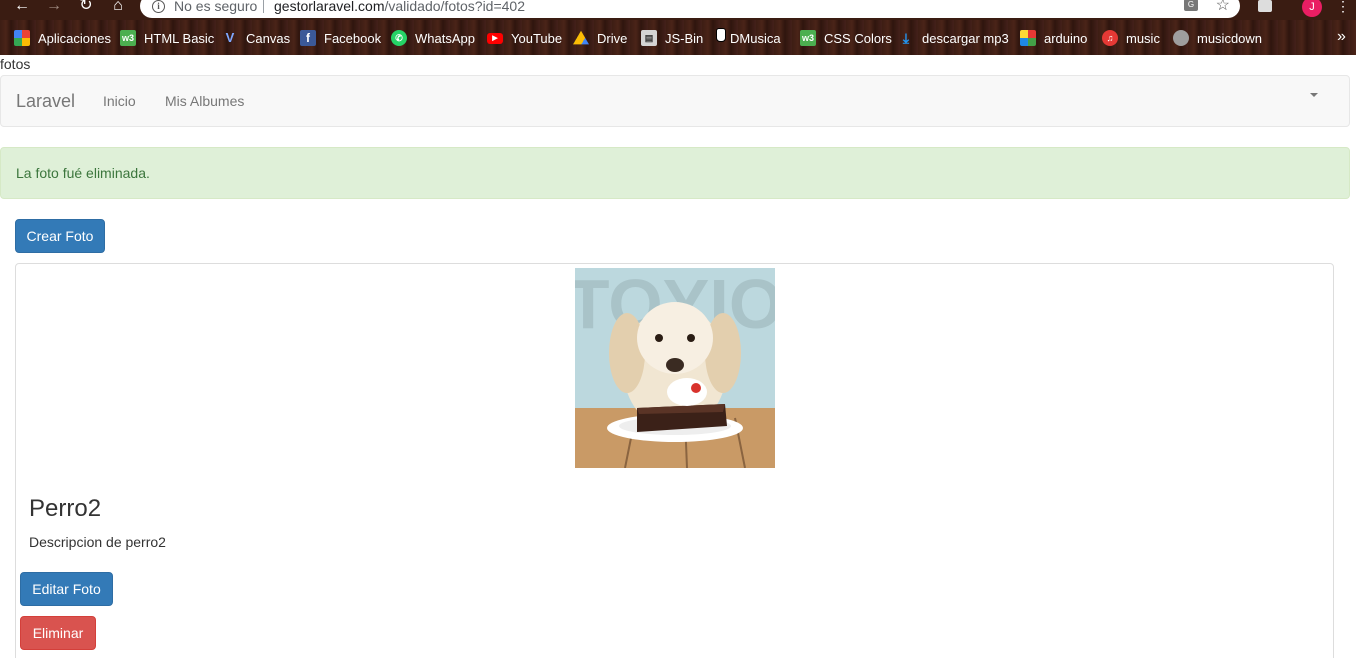  I want to click on bookmark-canvas: V Canvas, so click(256, 38).